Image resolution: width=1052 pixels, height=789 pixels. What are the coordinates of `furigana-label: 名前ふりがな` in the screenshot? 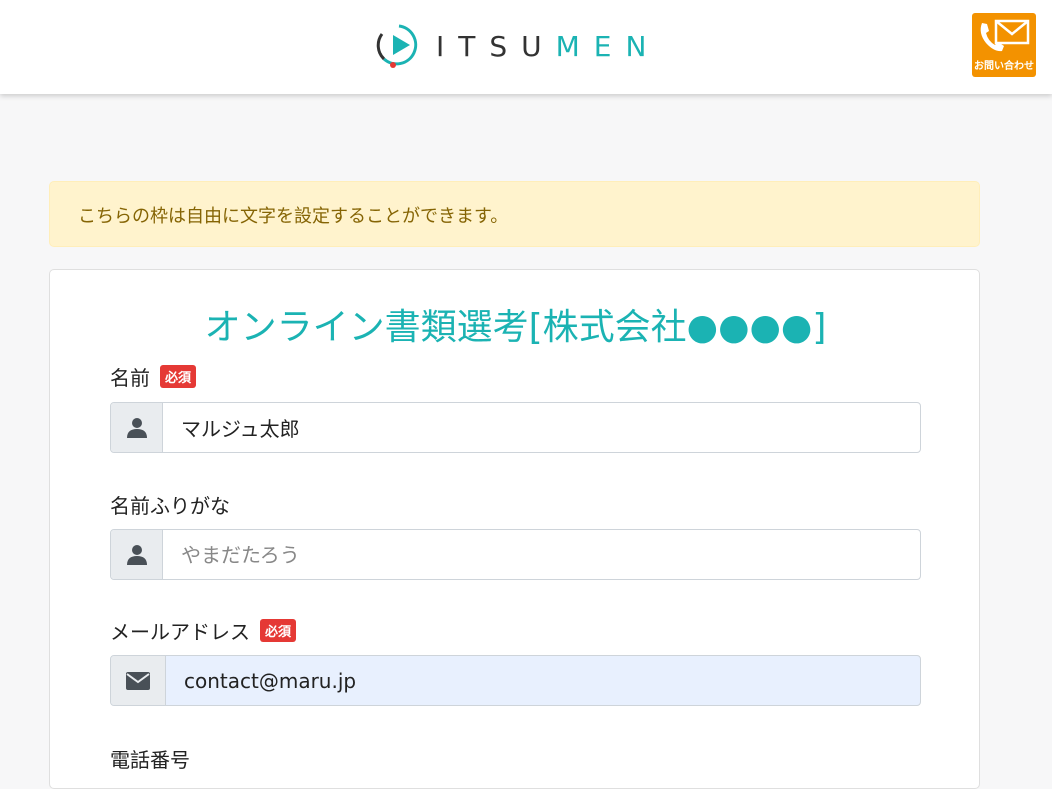 It's located at (170, 506).